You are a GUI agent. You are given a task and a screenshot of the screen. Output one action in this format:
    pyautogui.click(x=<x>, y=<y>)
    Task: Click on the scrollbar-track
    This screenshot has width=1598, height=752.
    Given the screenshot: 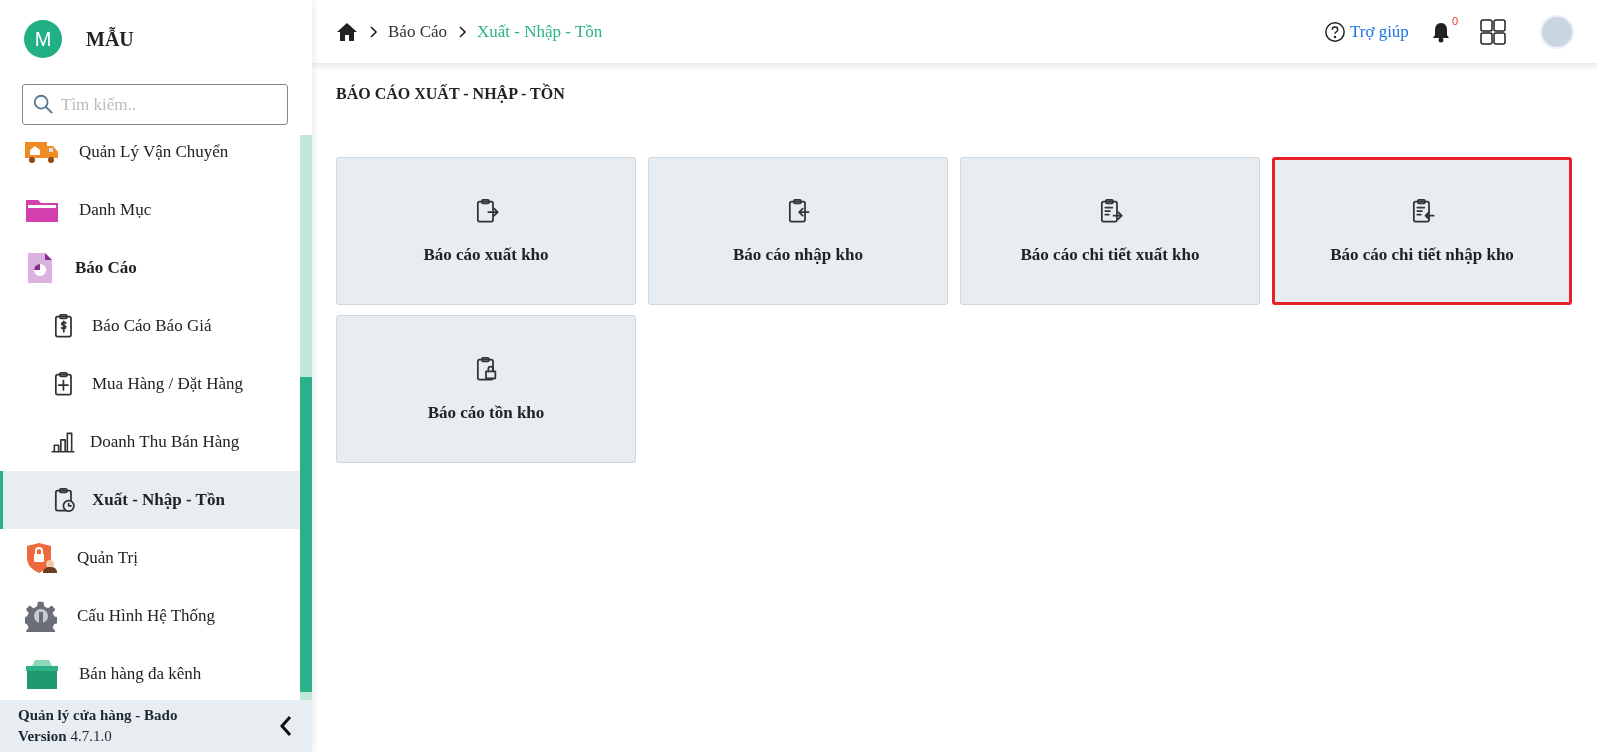 What is the action you would take?
    pyautogui.click(x=306, y=417)
    